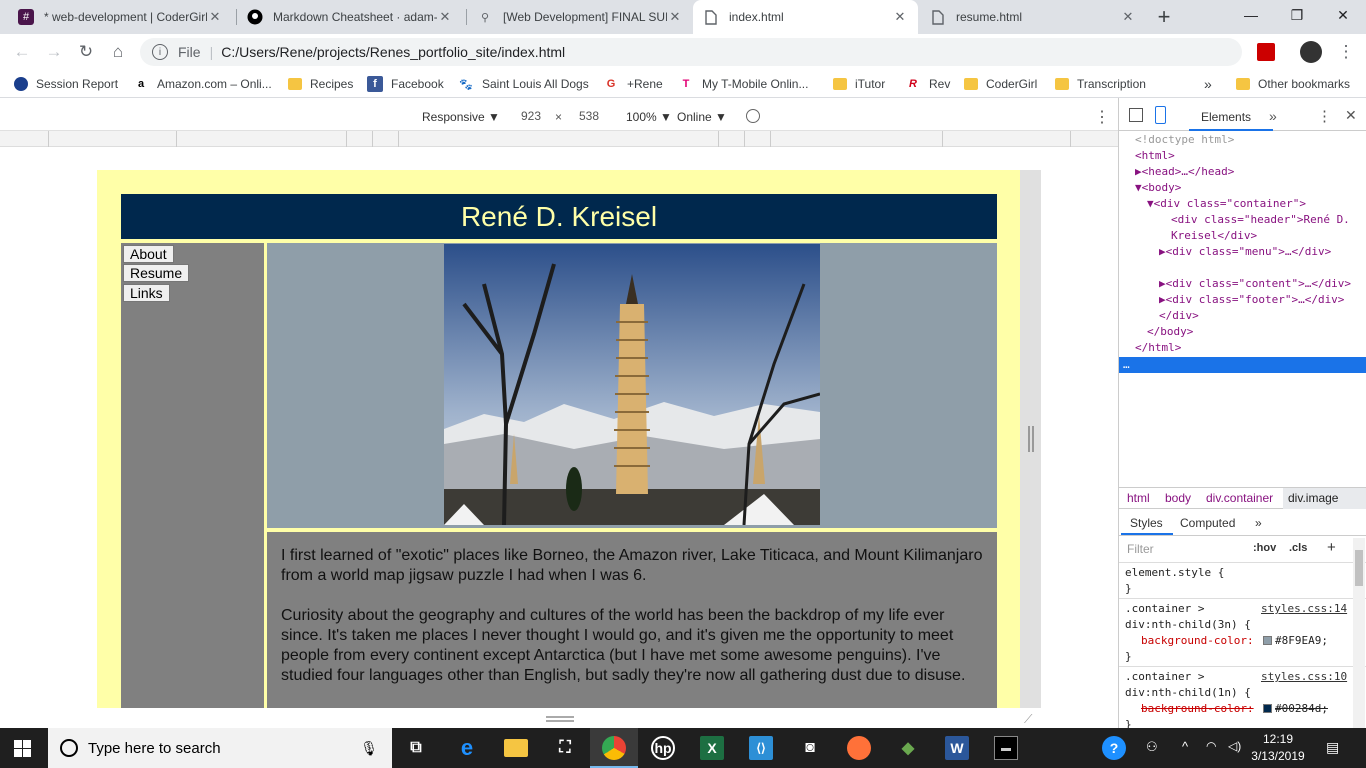 This screenshot has height=768, width=1366. What do you see at coordinates (957, 748) in the screenshot?
I see `word-icon: W` at bounding box center [957, 748].